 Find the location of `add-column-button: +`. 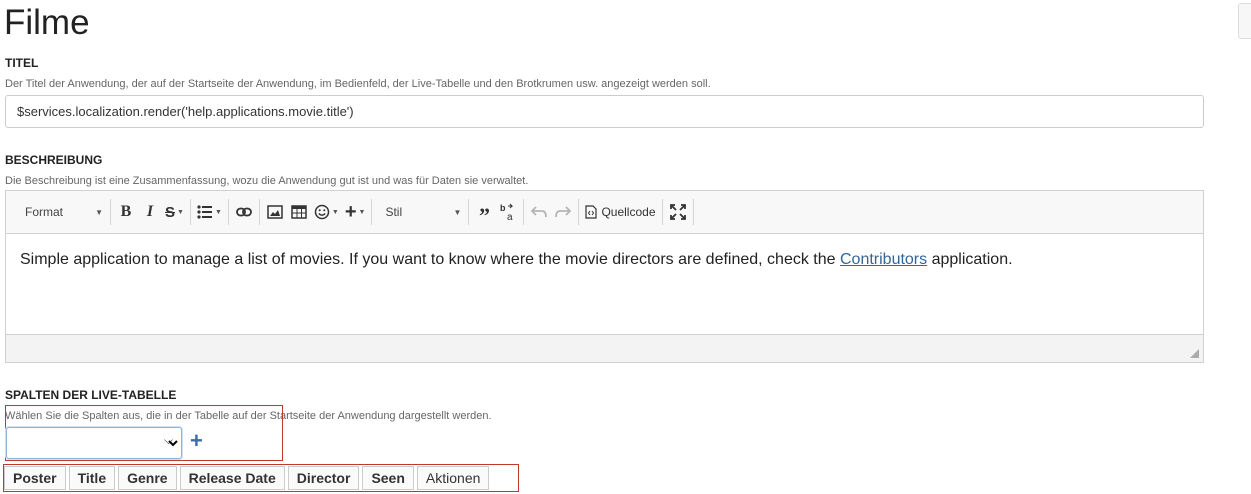

add-column-button: + is located at coordinates (196, 441).